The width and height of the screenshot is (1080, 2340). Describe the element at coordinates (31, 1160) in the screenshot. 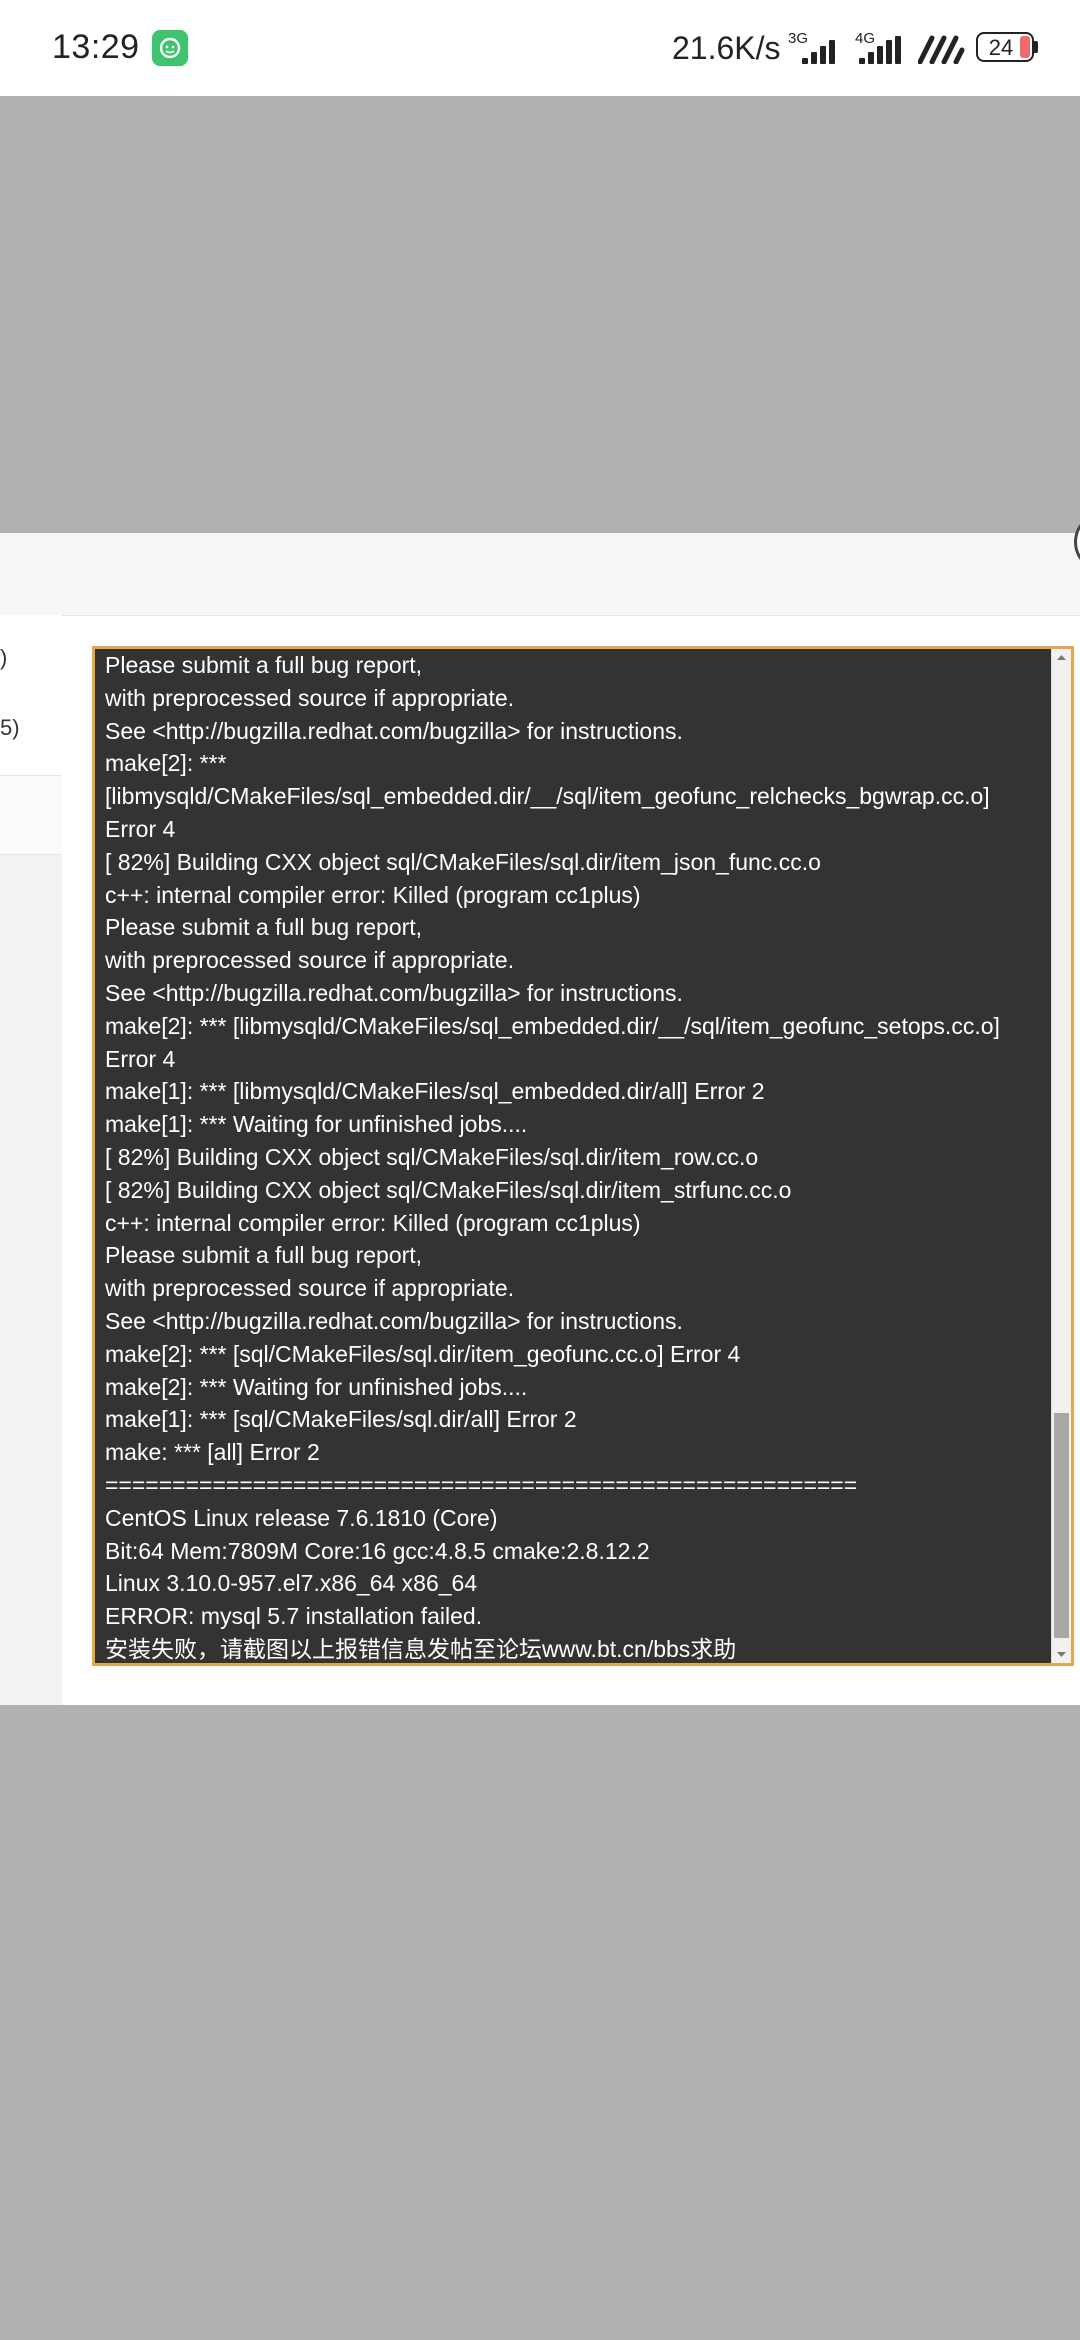

I see `side-panel: ) 5)` at that location.